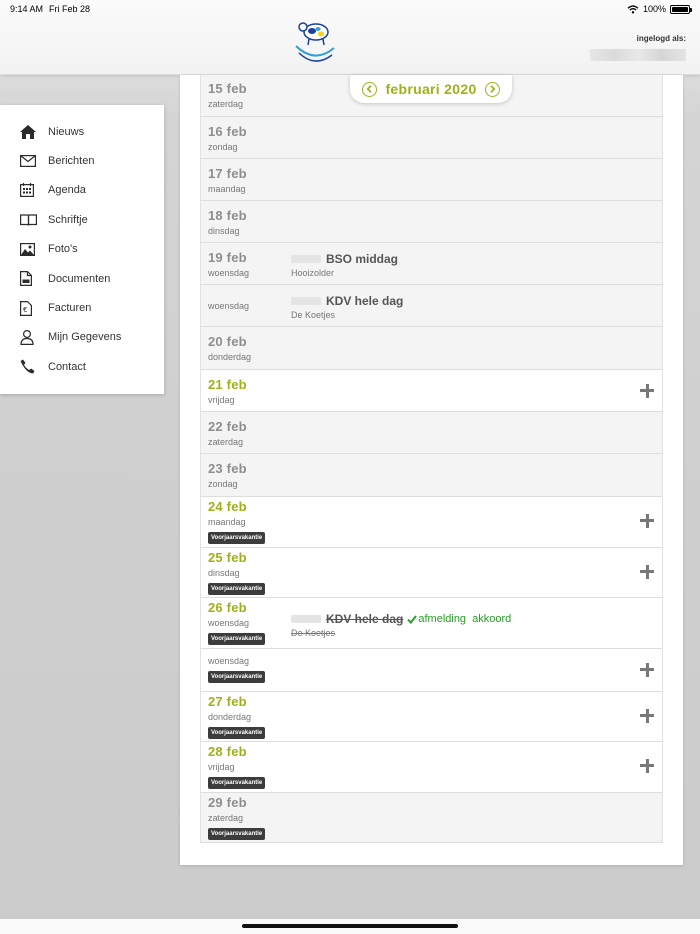 This screenshot has width=700, height=934. Describe the element at coordinates (70, 9) in the screenshot. I see `status-date: Fri Feb 28` at that location.